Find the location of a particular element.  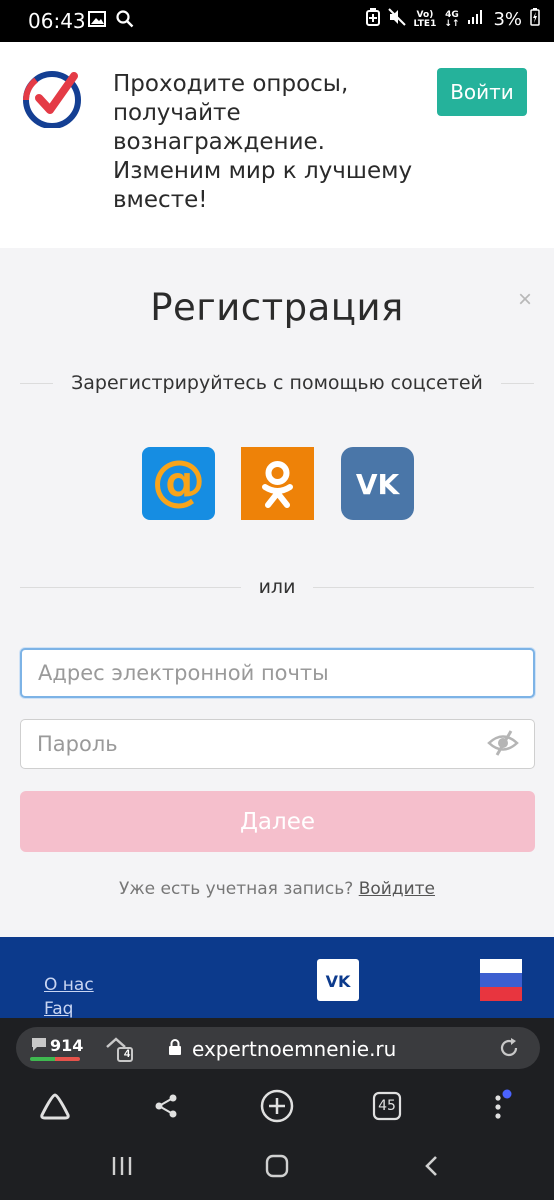

social-divider: Зарегистрируйтесь с помощью соцсетей is located at coordinates (277, 383).